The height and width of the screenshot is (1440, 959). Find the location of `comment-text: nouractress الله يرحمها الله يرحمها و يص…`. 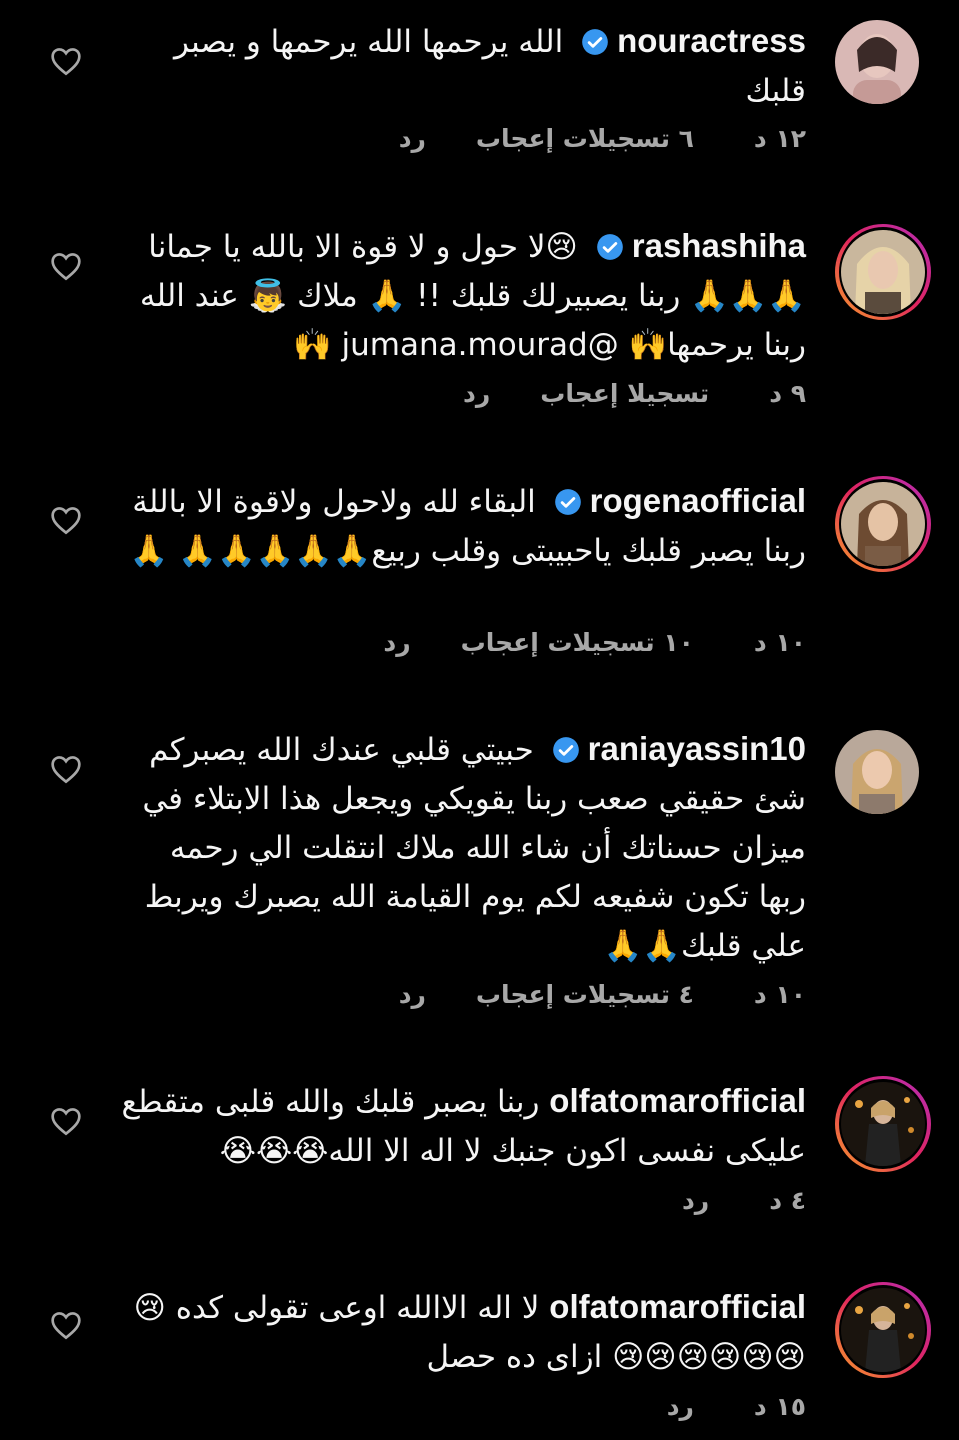

comment-text: nouractress الله يرحمها الله يرحمها و يص… is located at coordinates (461, 66).